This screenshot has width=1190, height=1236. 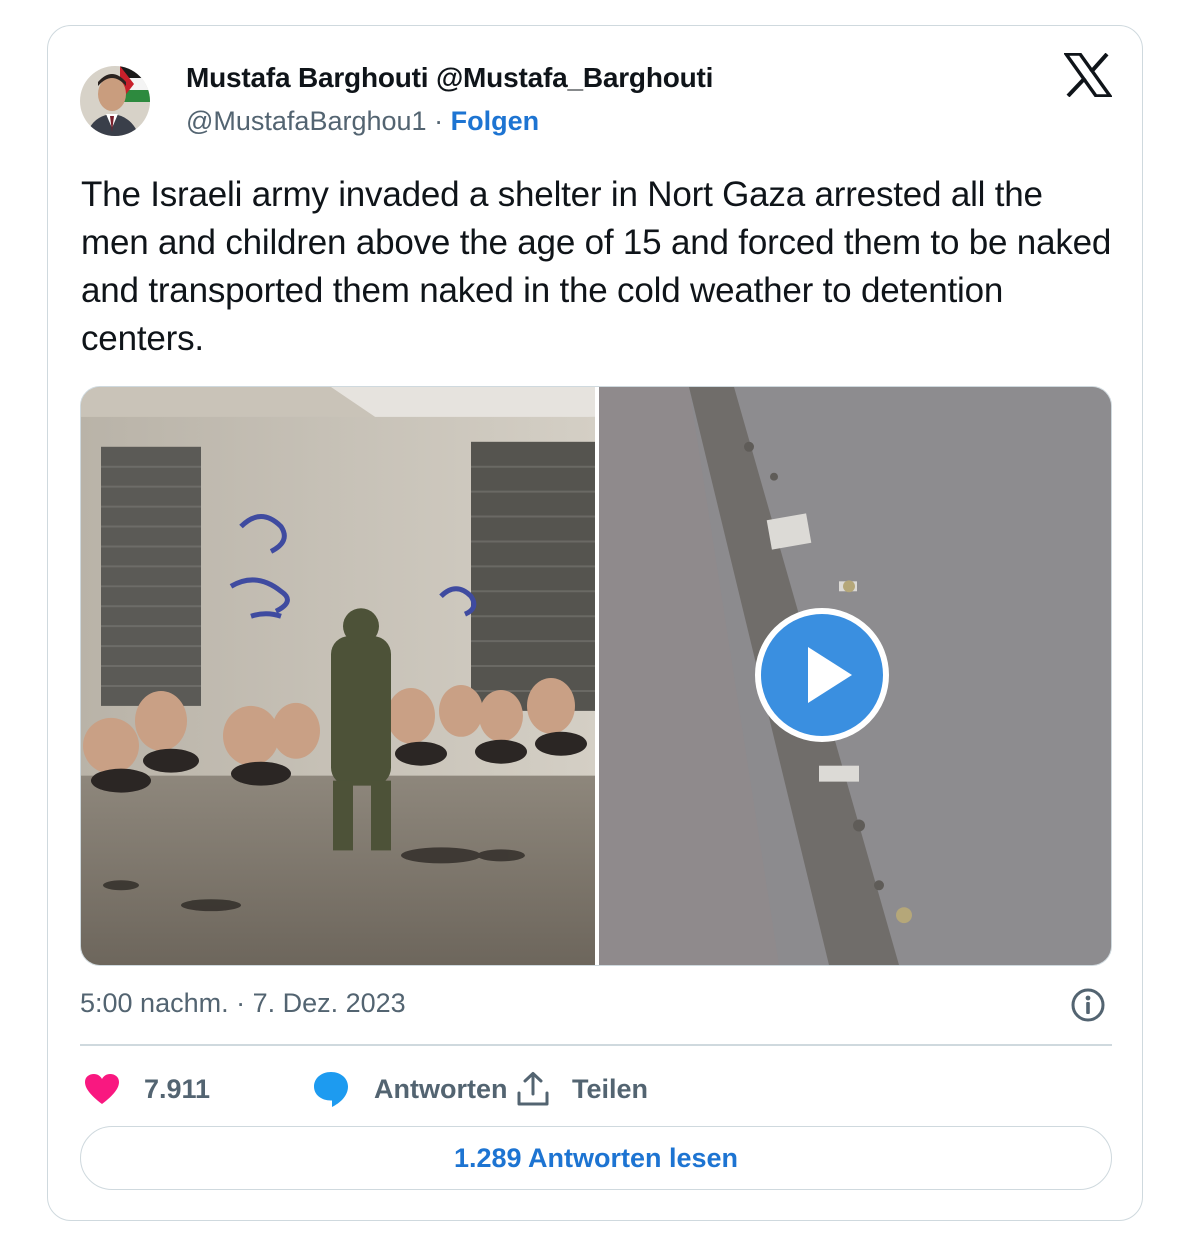 I want to click on x-logo-icon, so click(x=1088, y=75).